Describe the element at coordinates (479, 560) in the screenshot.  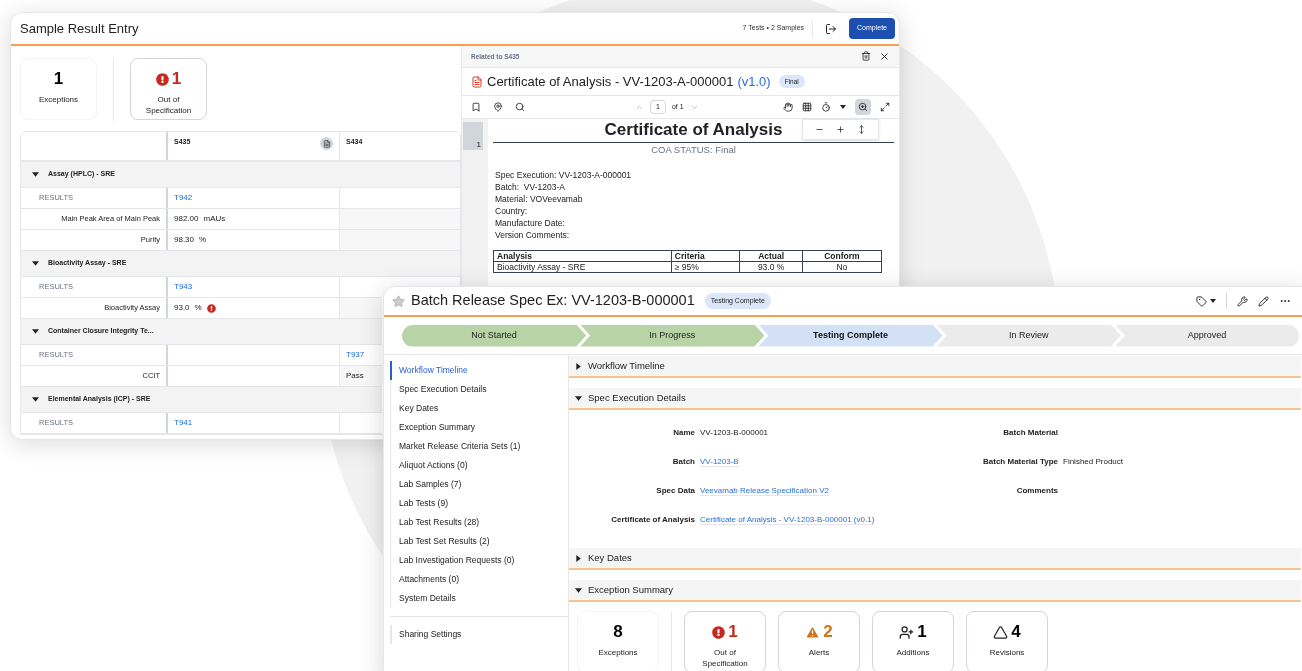
I see `sidebar-item: Lab Investigation Requests (0)` at that location.